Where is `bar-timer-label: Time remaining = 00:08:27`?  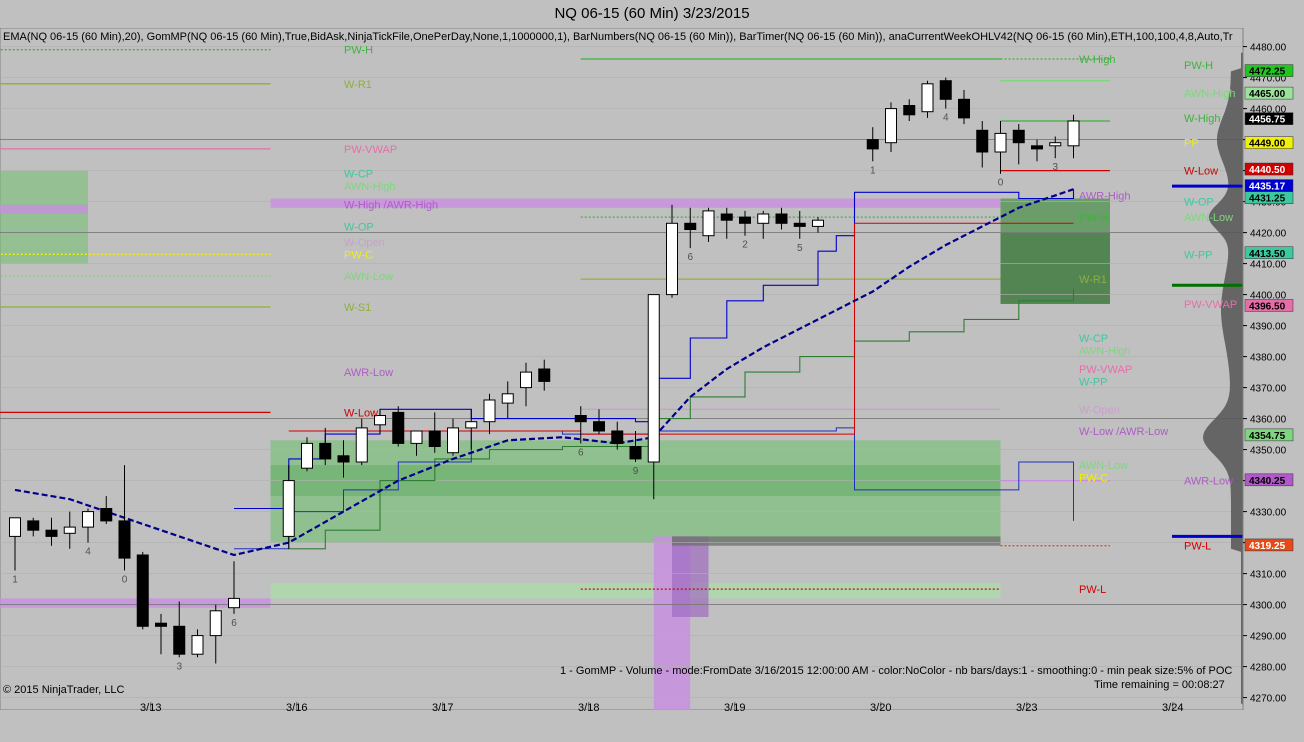
bar-timer-label: Time remaining = 00:08:27 is located at coordinates (1159, 685).